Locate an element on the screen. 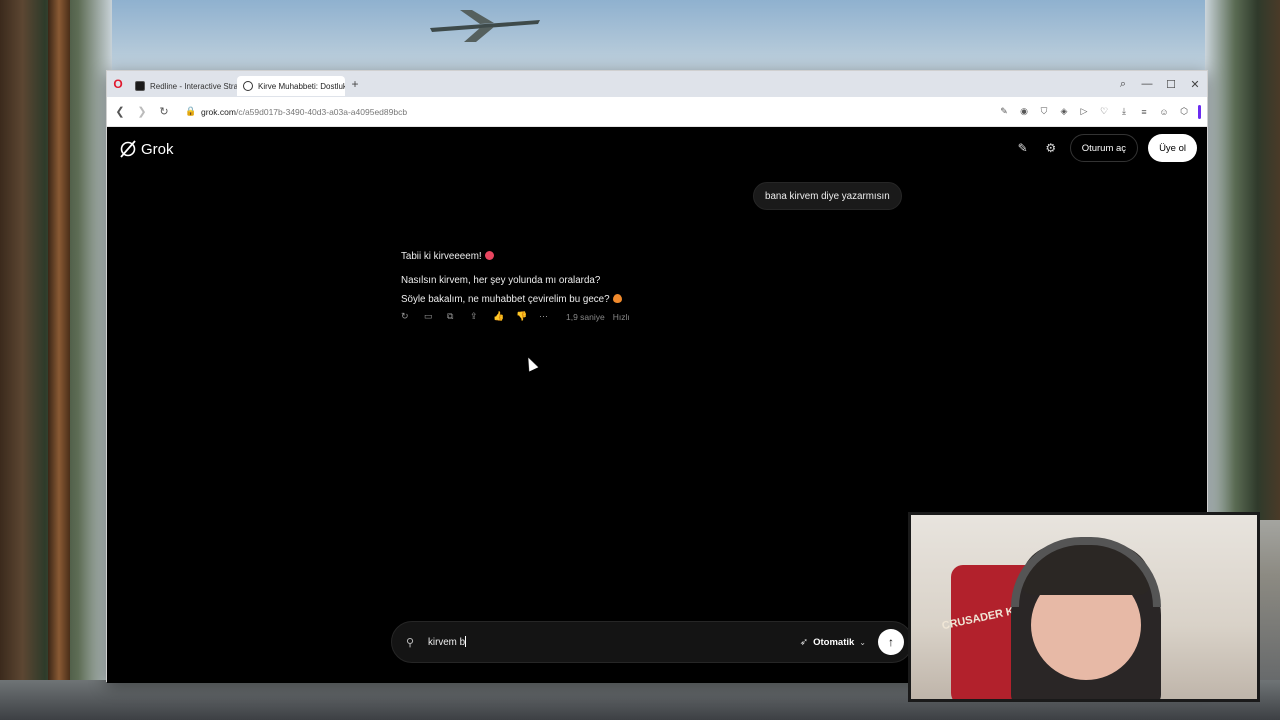 The height and width of the screenshot is (720, 1280). sidebar-accent-bar is located at coordinates (1199, 111).